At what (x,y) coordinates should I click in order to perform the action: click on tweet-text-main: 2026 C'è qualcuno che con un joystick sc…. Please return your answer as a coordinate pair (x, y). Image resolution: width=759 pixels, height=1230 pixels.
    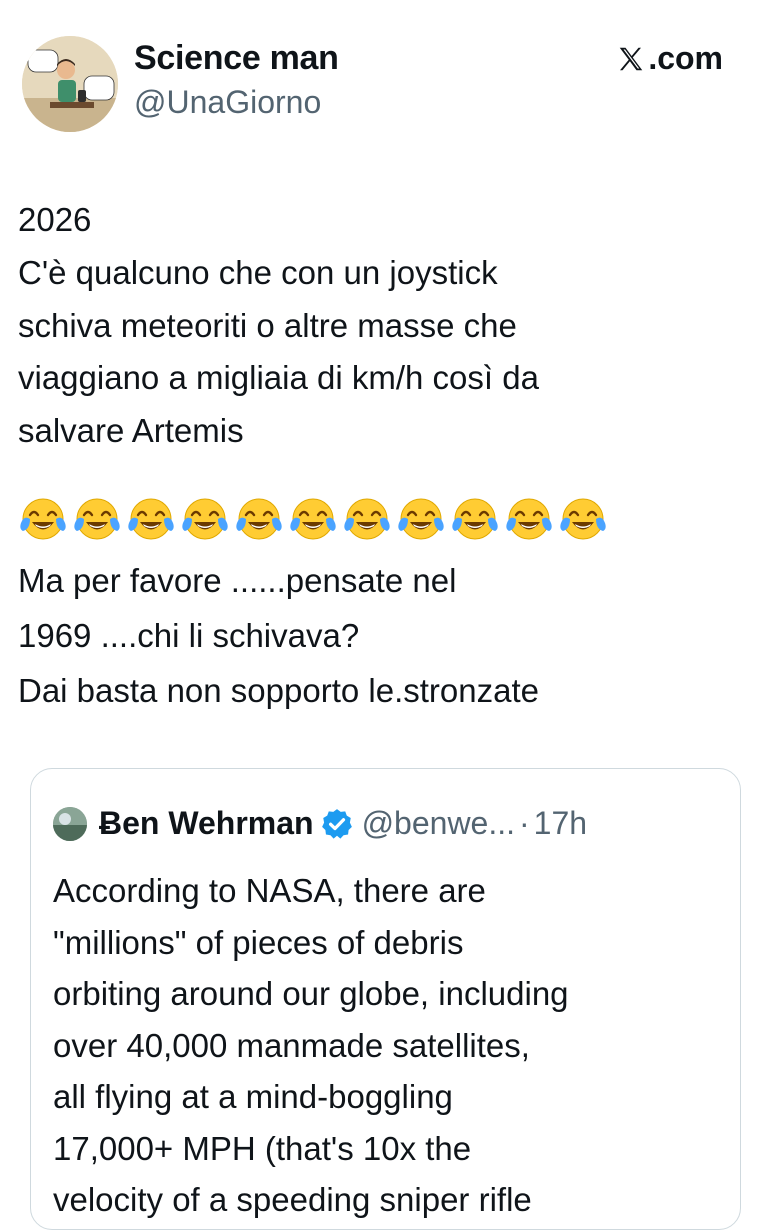
    Looking at the image, I should click on (278, 325).